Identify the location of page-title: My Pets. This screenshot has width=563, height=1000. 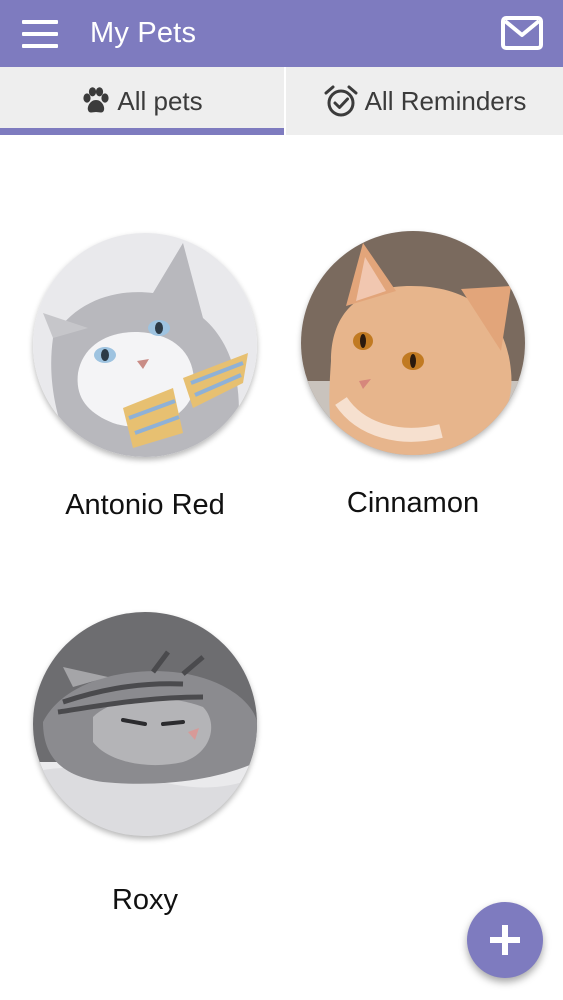
(143, 33).